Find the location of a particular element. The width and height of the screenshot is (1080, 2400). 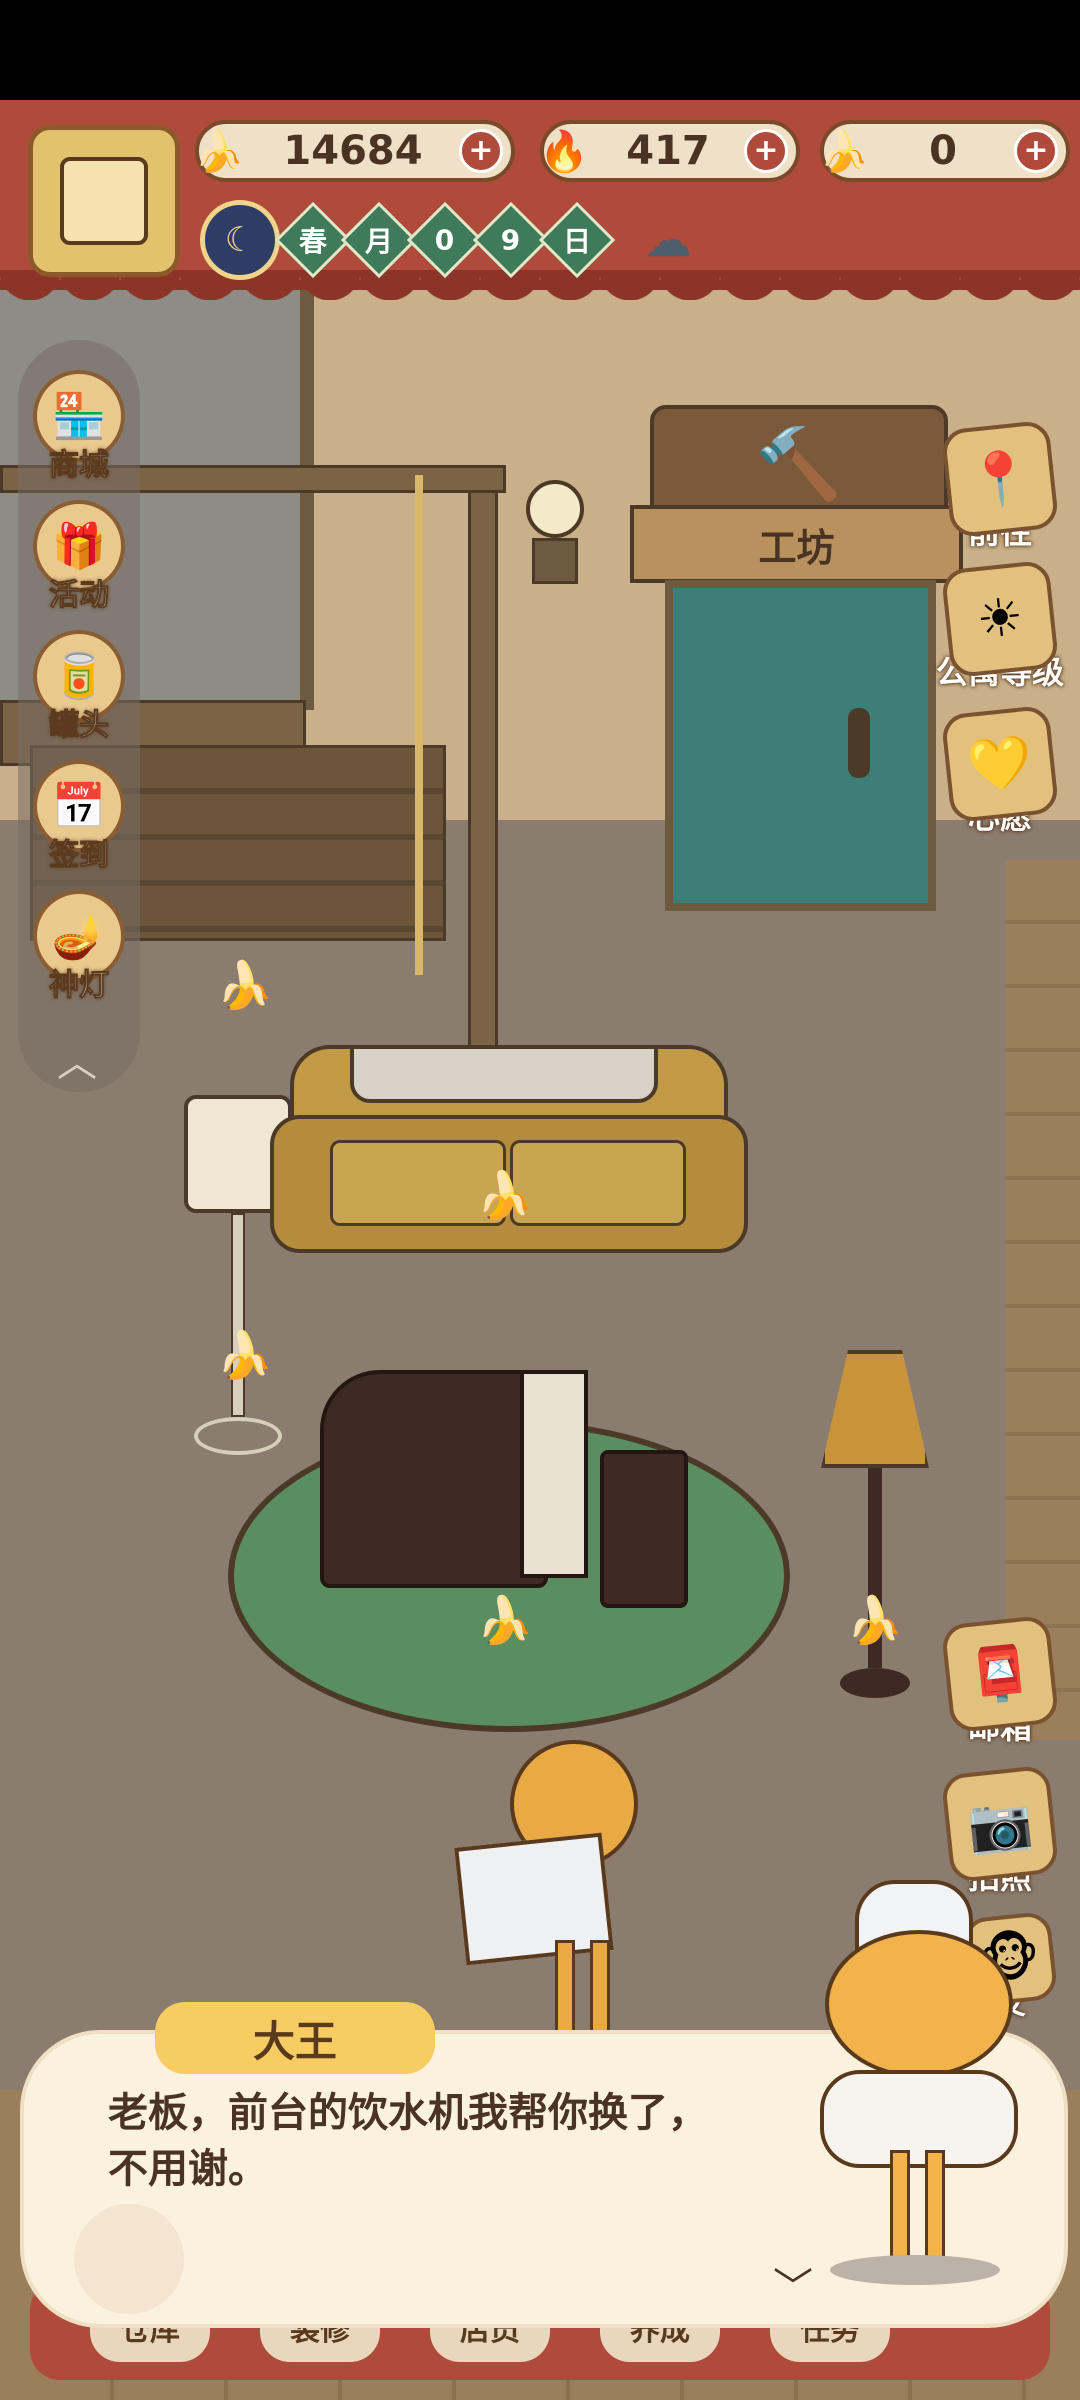

date-display: ☾ 春 月 0 9 日 ☁ is located at coordinates (454, 240).